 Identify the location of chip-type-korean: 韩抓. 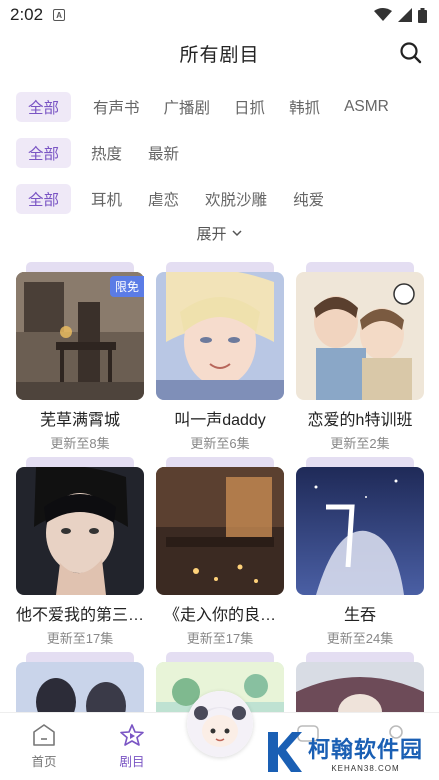
(304, 107).